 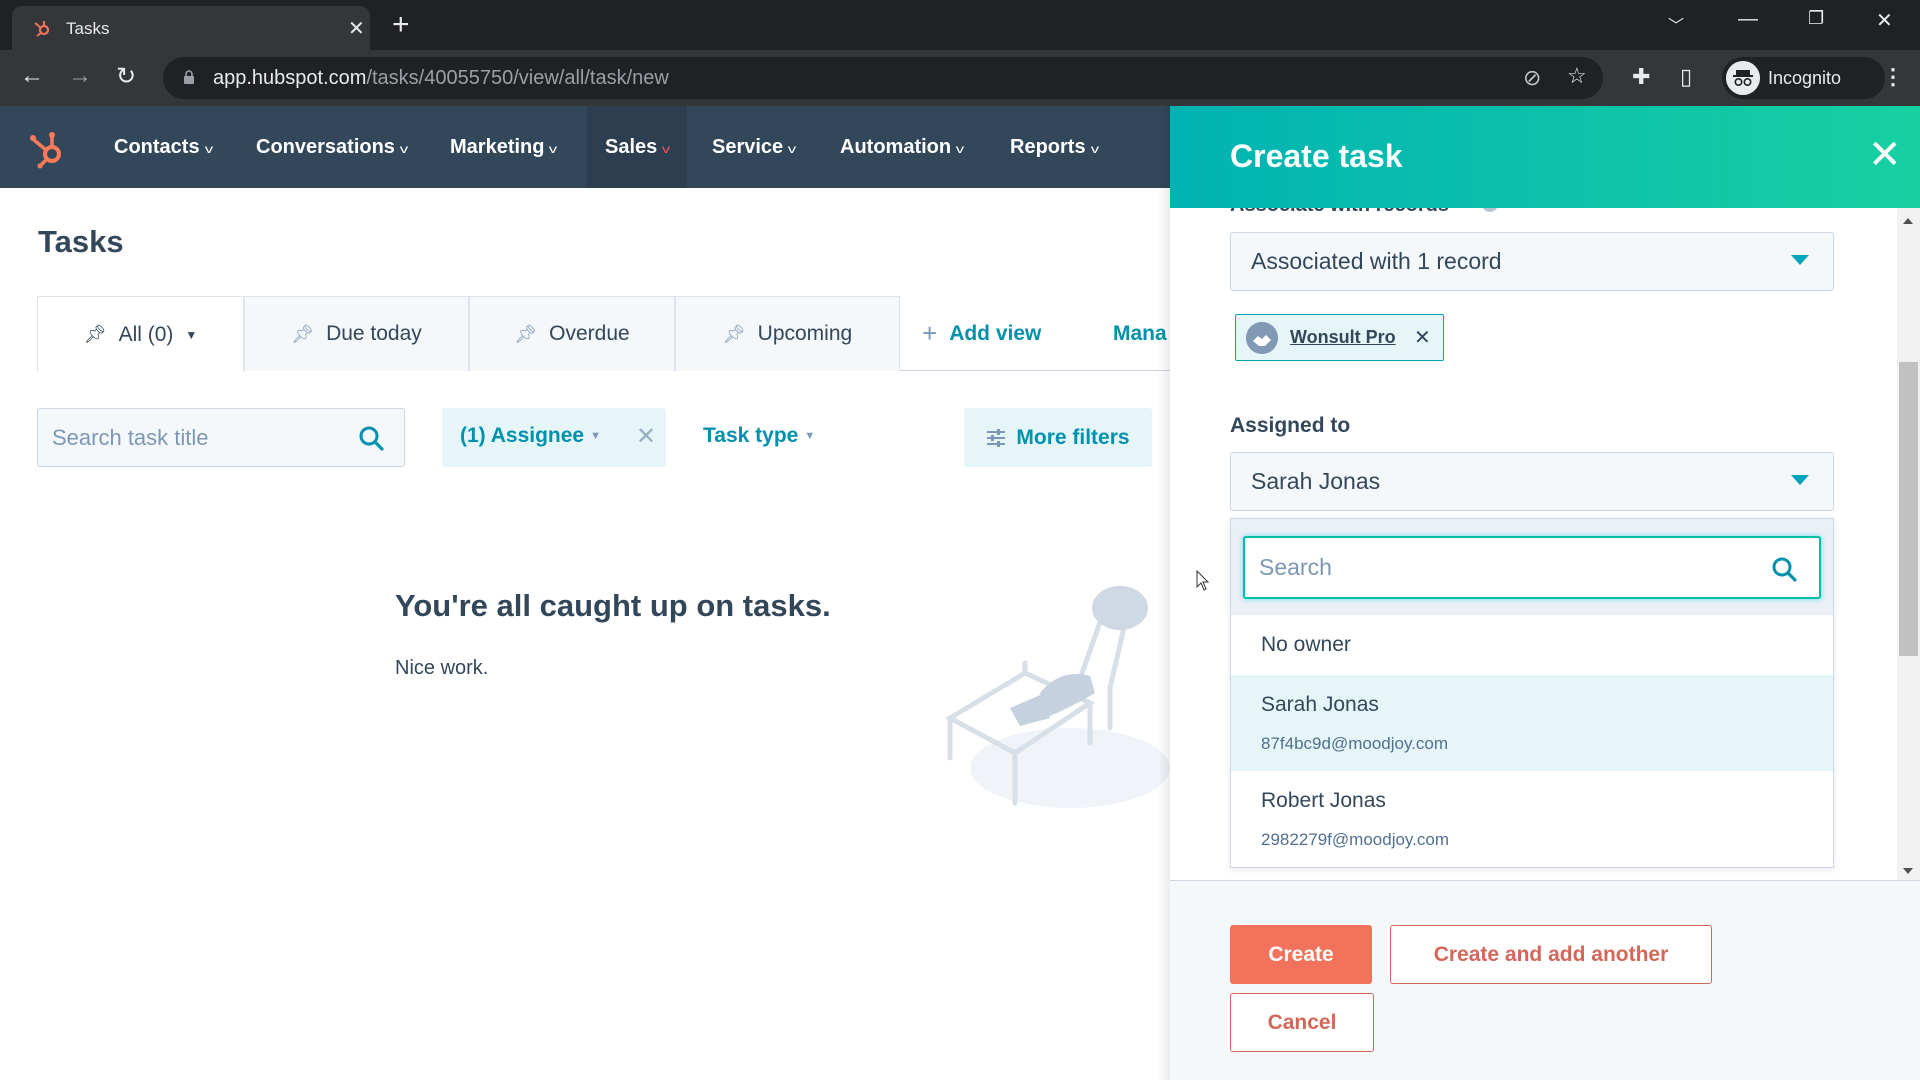 What do you see at coordinates (1532, 78) in the screenshot?
I see `eye-off-icon: ⊘` at bounding box center [1532, 78].